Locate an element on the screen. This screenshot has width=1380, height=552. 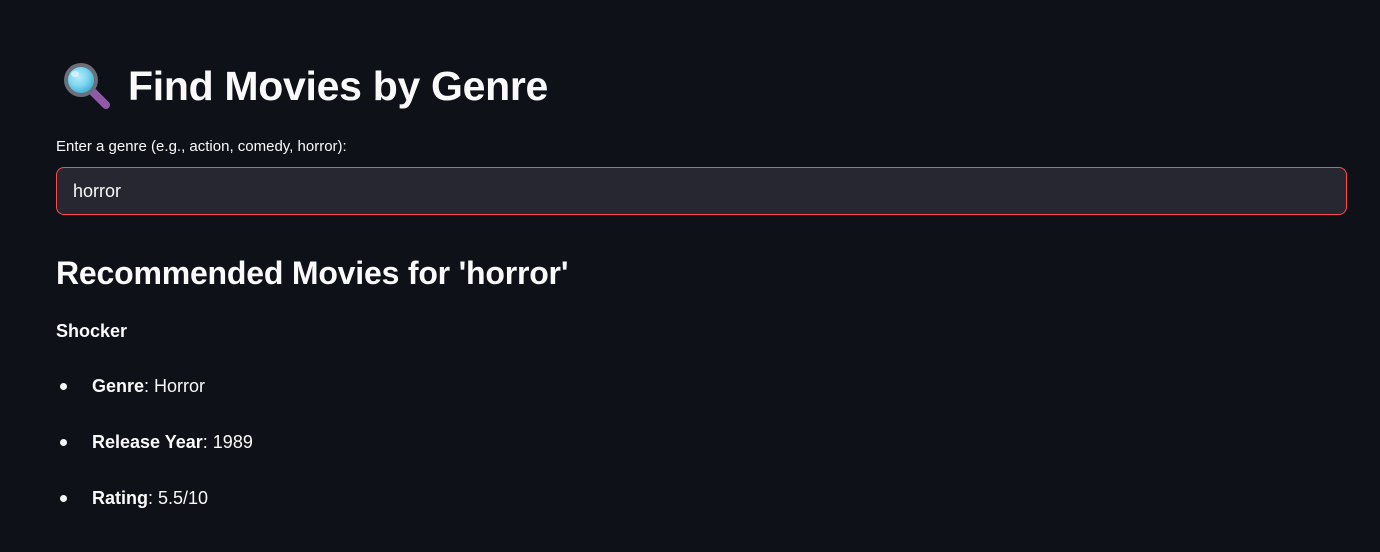
page-header: Find Movies by Genre is located at coordinates (305, 86).